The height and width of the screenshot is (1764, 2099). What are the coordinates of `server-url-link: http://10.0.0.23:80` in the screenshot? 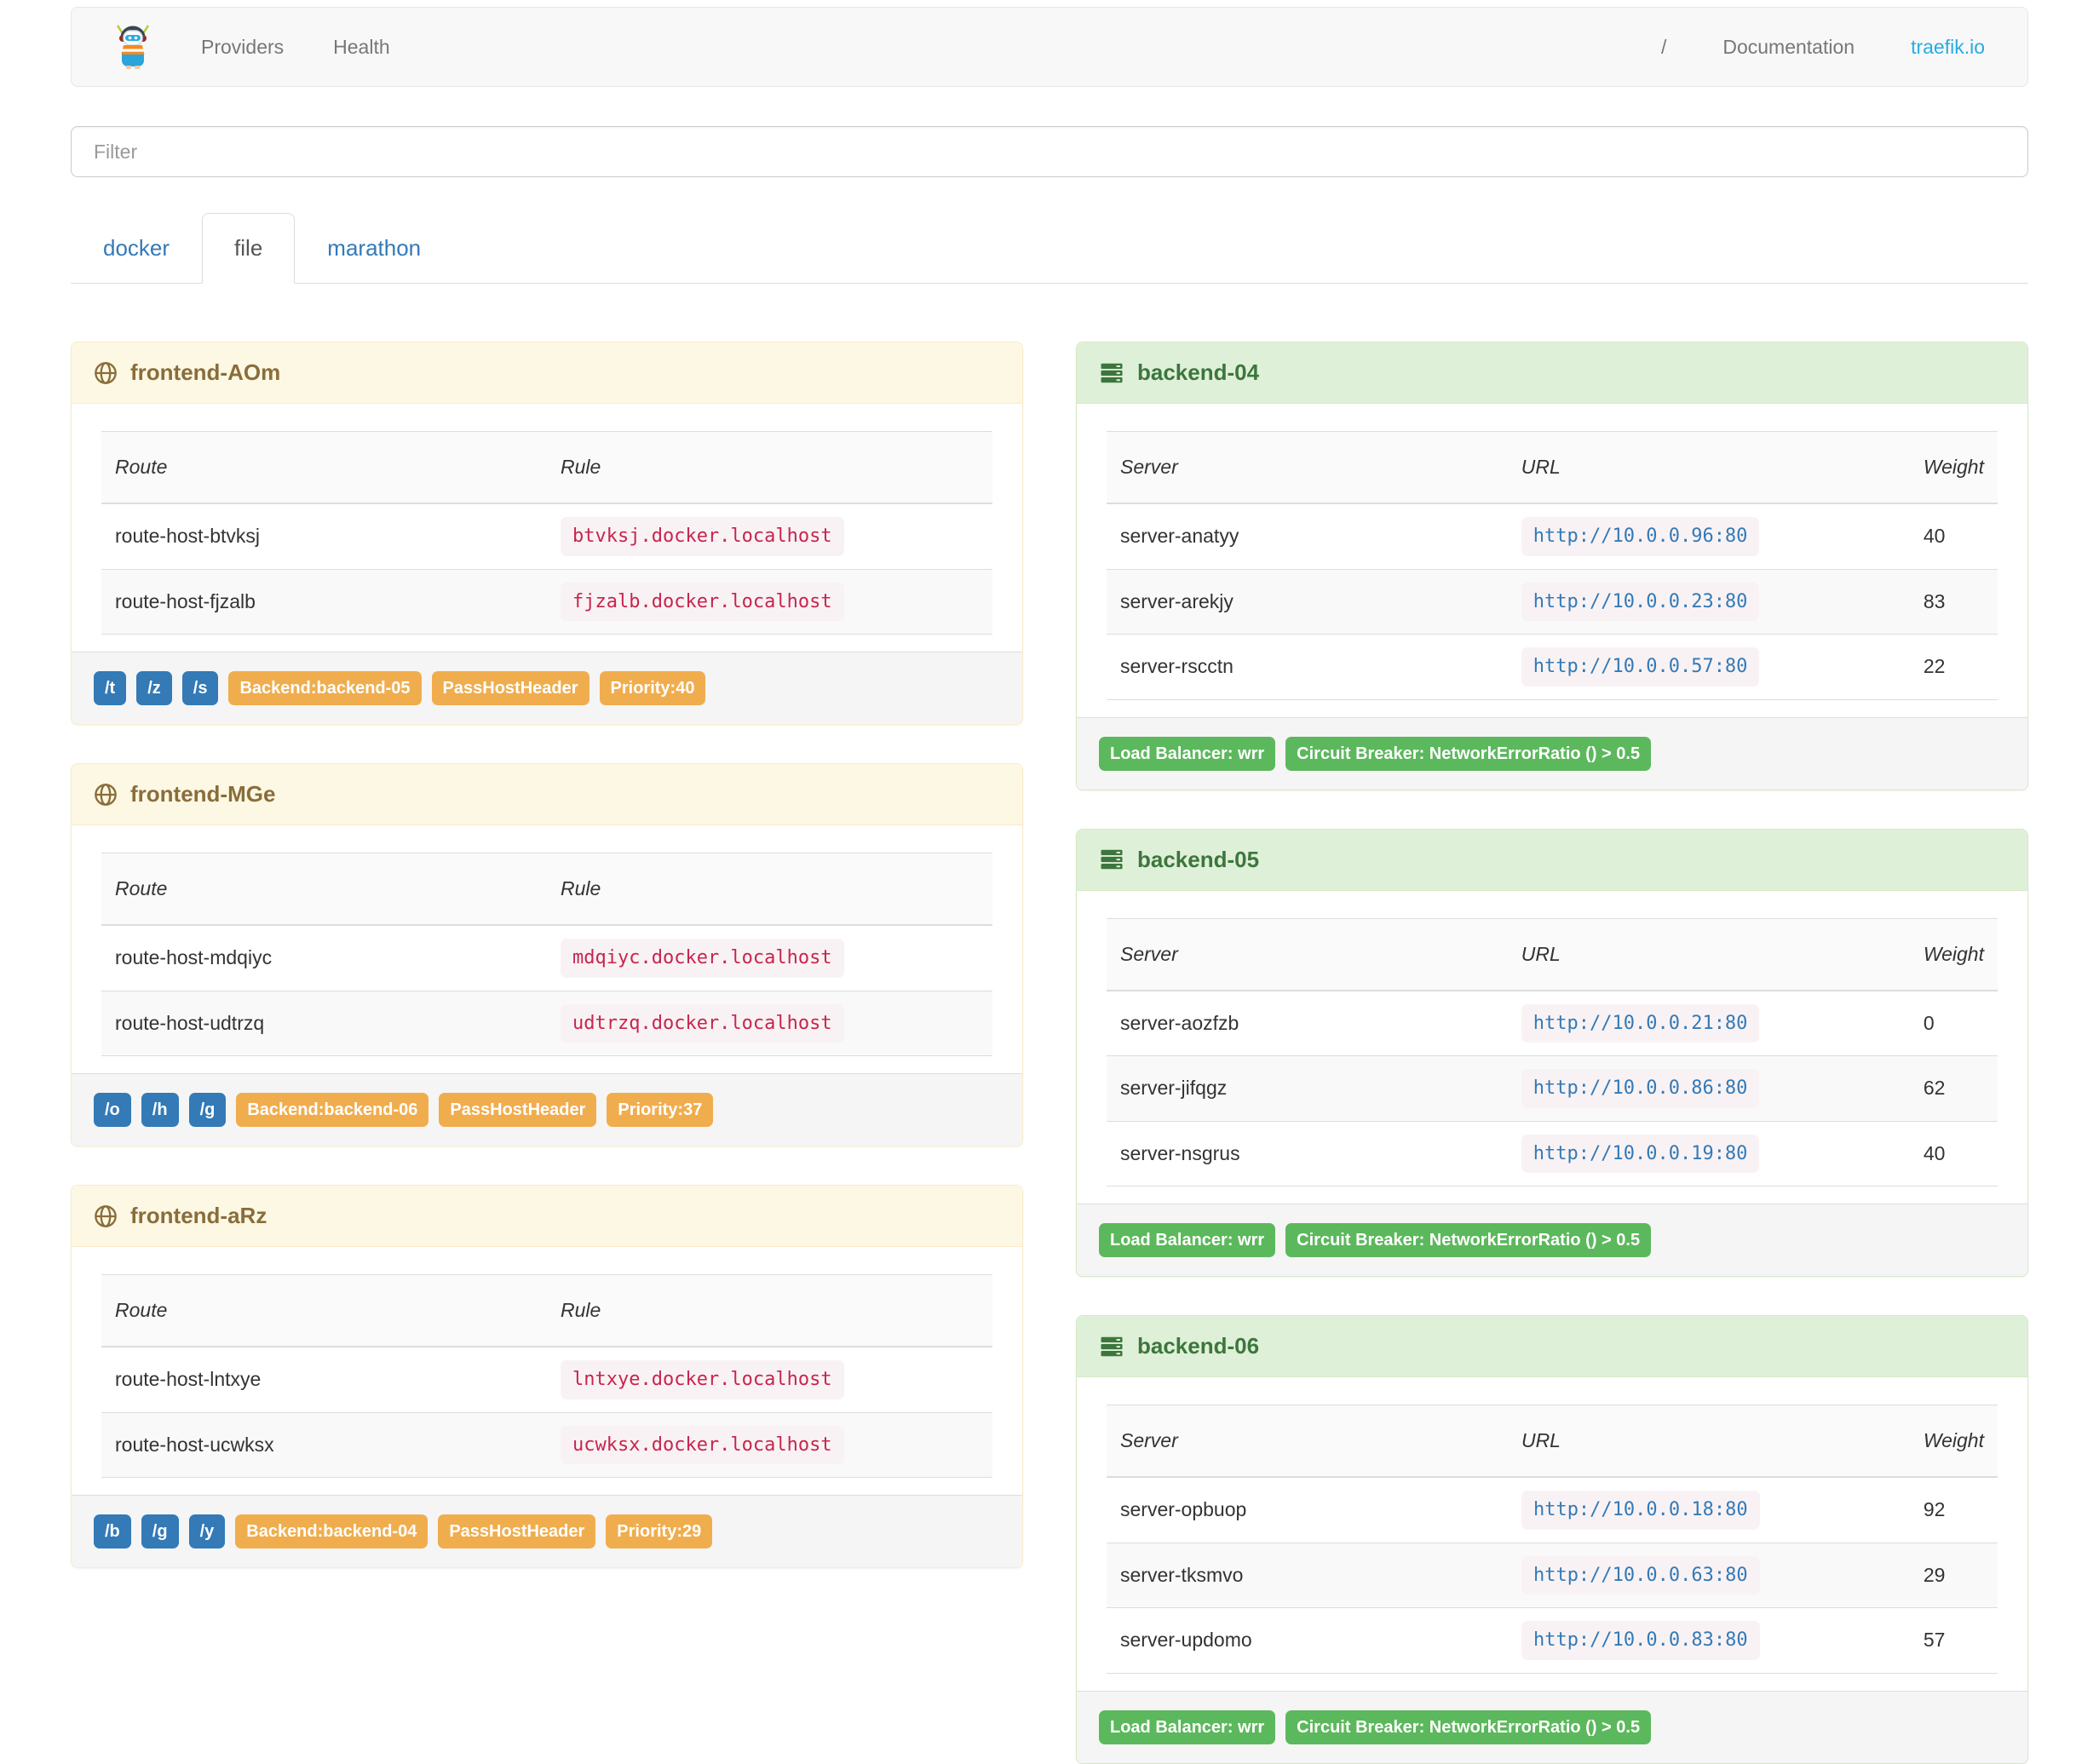 It's located at (1640, 601).